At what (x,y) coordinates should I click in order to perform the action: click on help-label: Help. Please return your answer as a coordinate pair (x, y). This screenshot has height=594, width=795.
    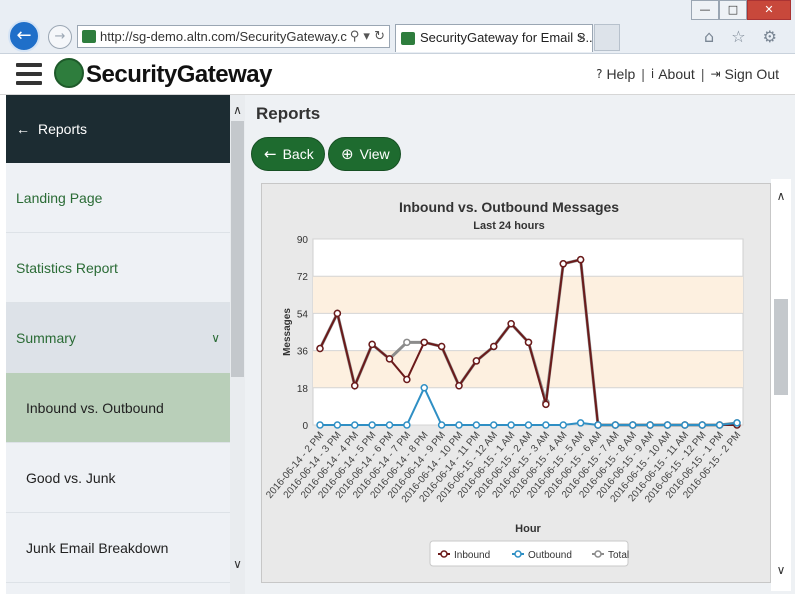
    Looking at the image, I should click on (621, 74).